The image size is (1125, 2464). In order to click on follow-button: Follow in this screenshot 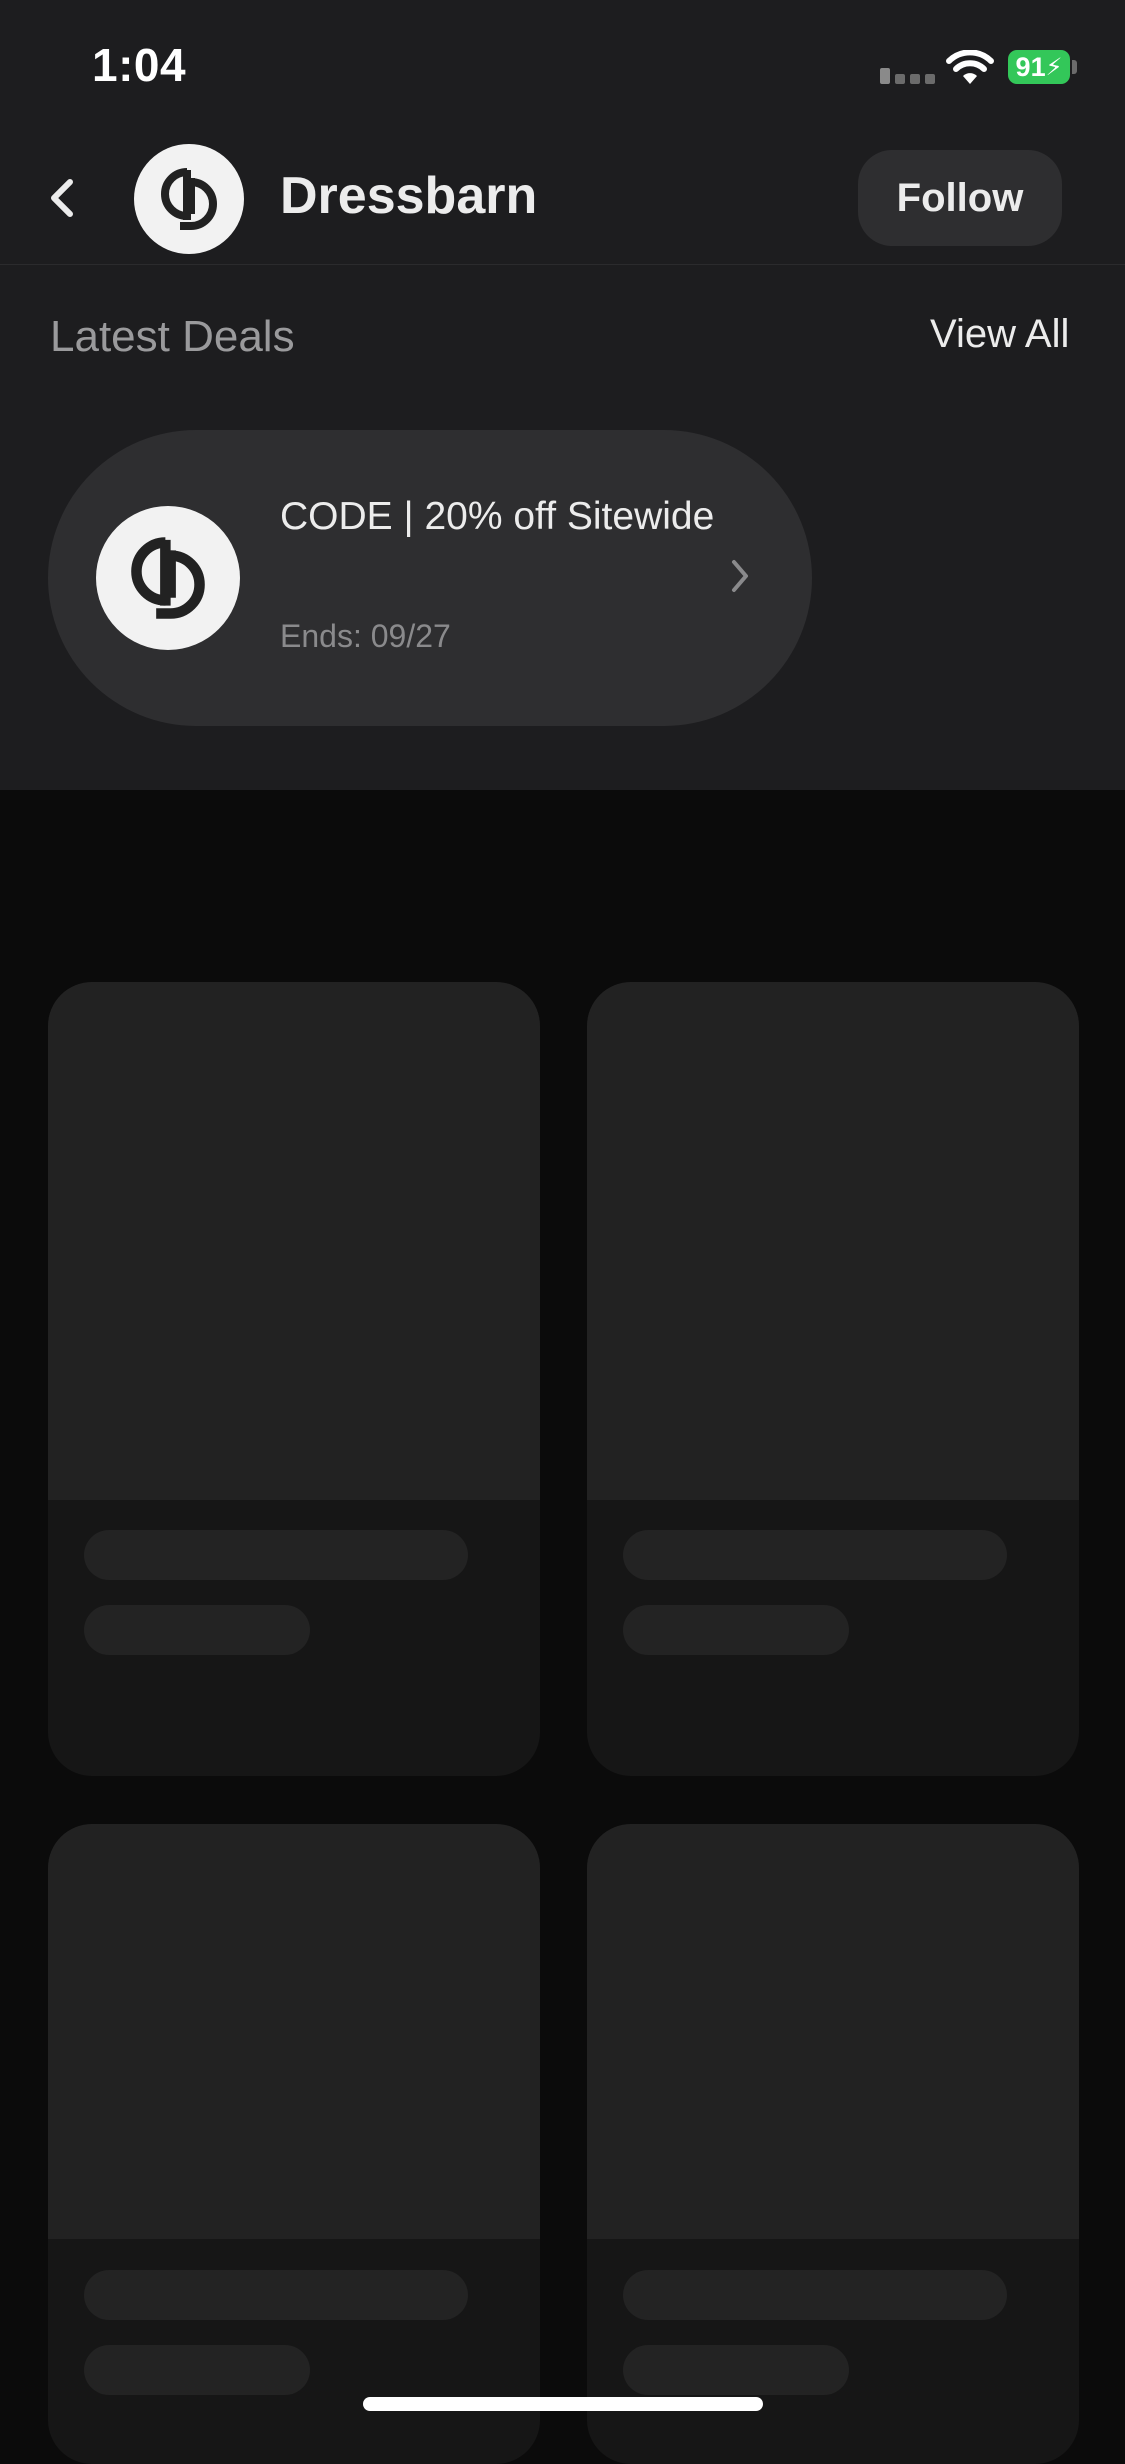, I will do `click(960, 198)`.